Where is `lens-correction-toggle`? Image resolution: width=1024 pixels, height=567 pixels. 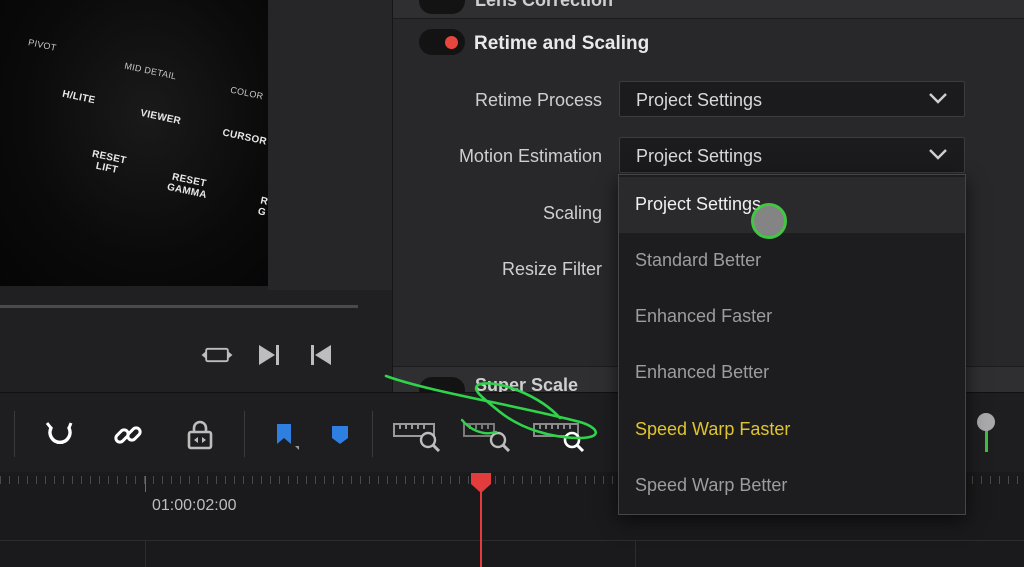
lens-correction-toggle is located at coordinates (442, 7).